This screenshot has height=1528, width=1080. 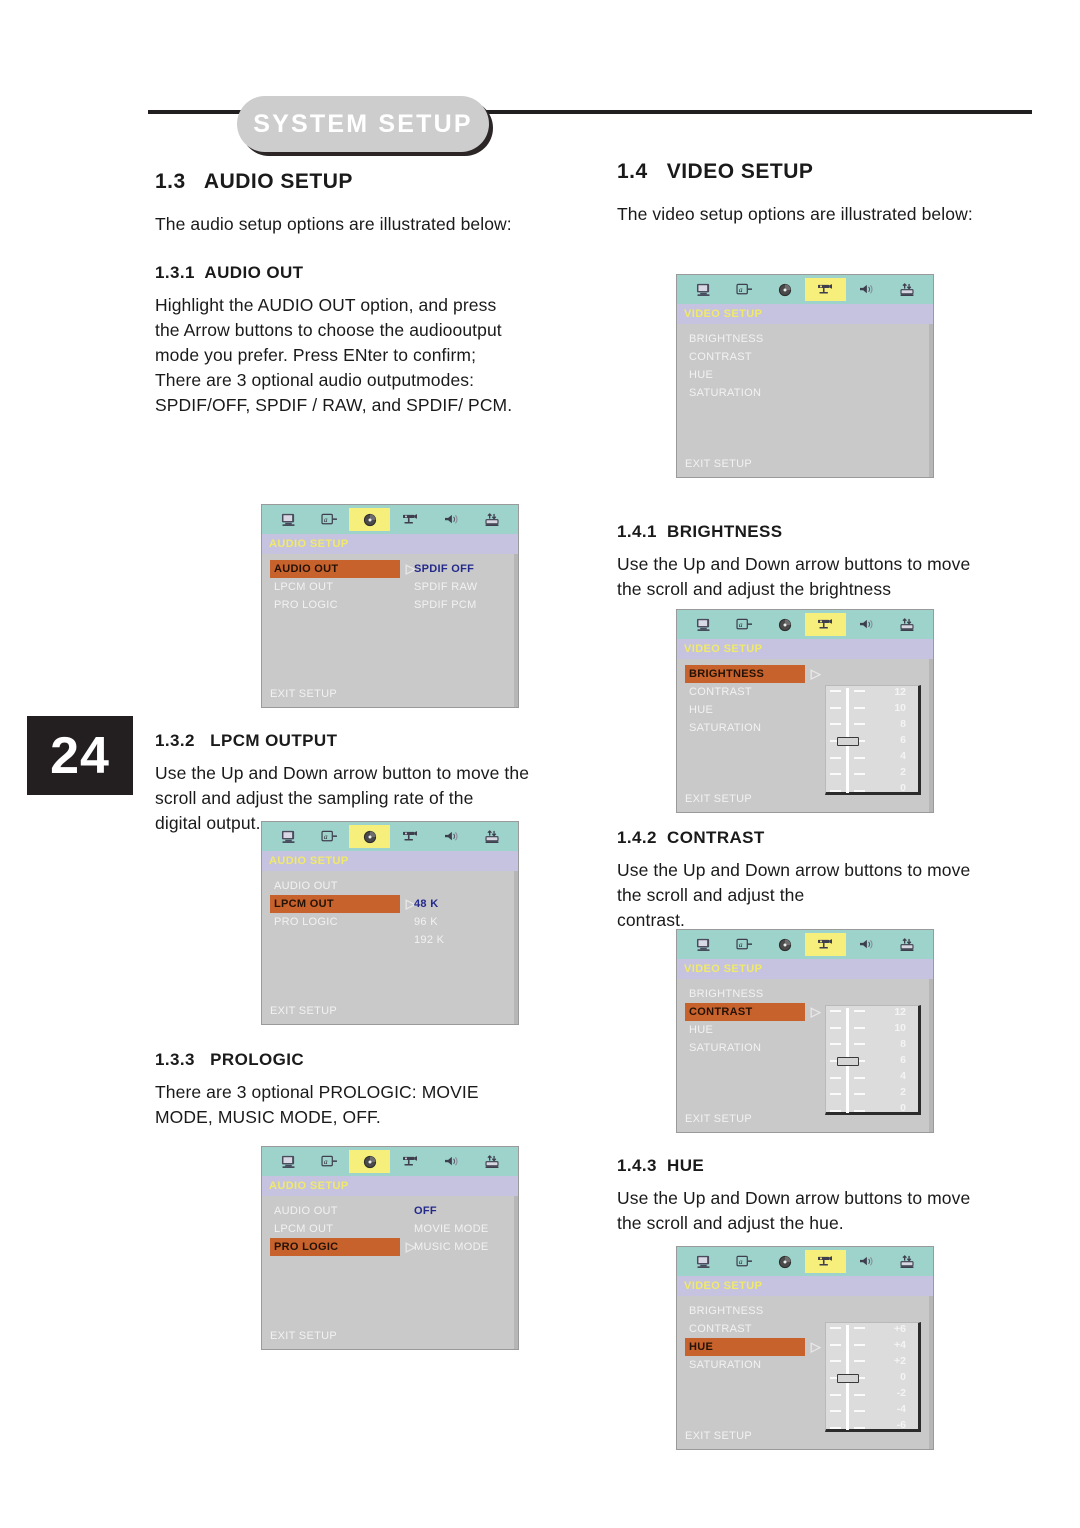 I want to click on menu-item-audio-out: AUDIO OUT ▷, so click(x=343, y=569).